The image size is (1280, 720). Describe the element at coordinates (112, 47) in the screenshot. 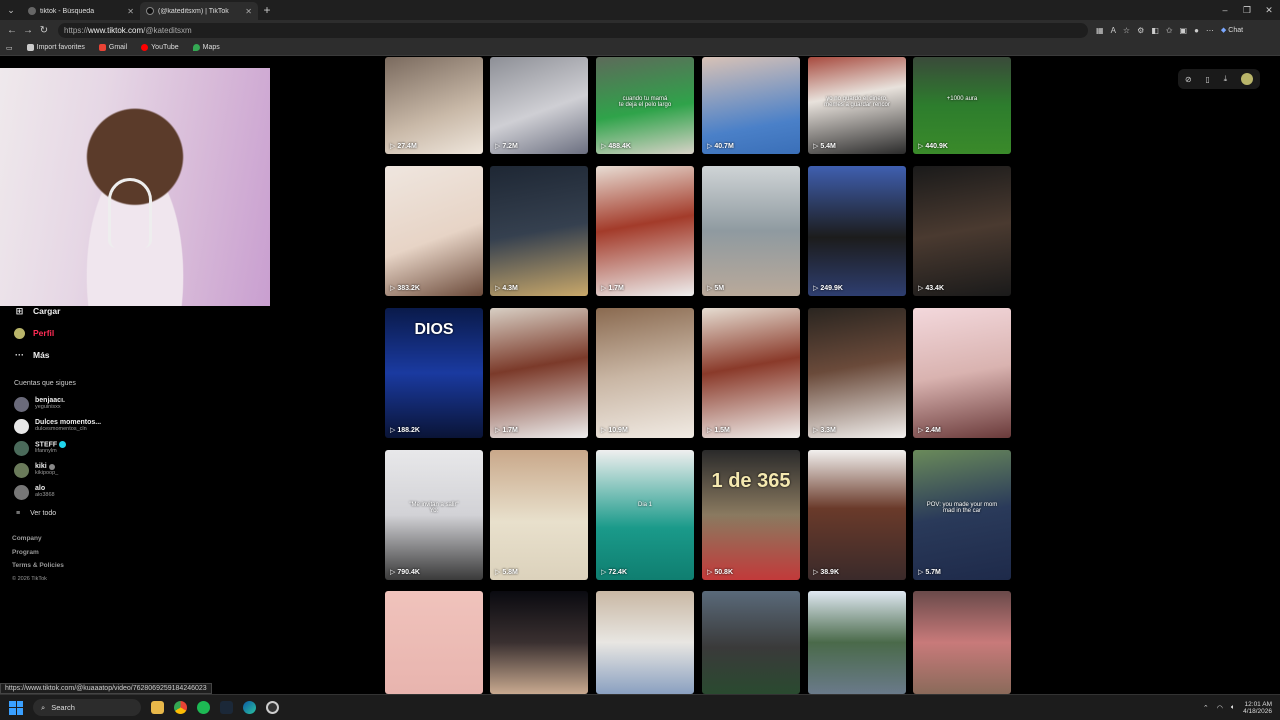

I see `bookmark-gmail: Gmail` at that location.